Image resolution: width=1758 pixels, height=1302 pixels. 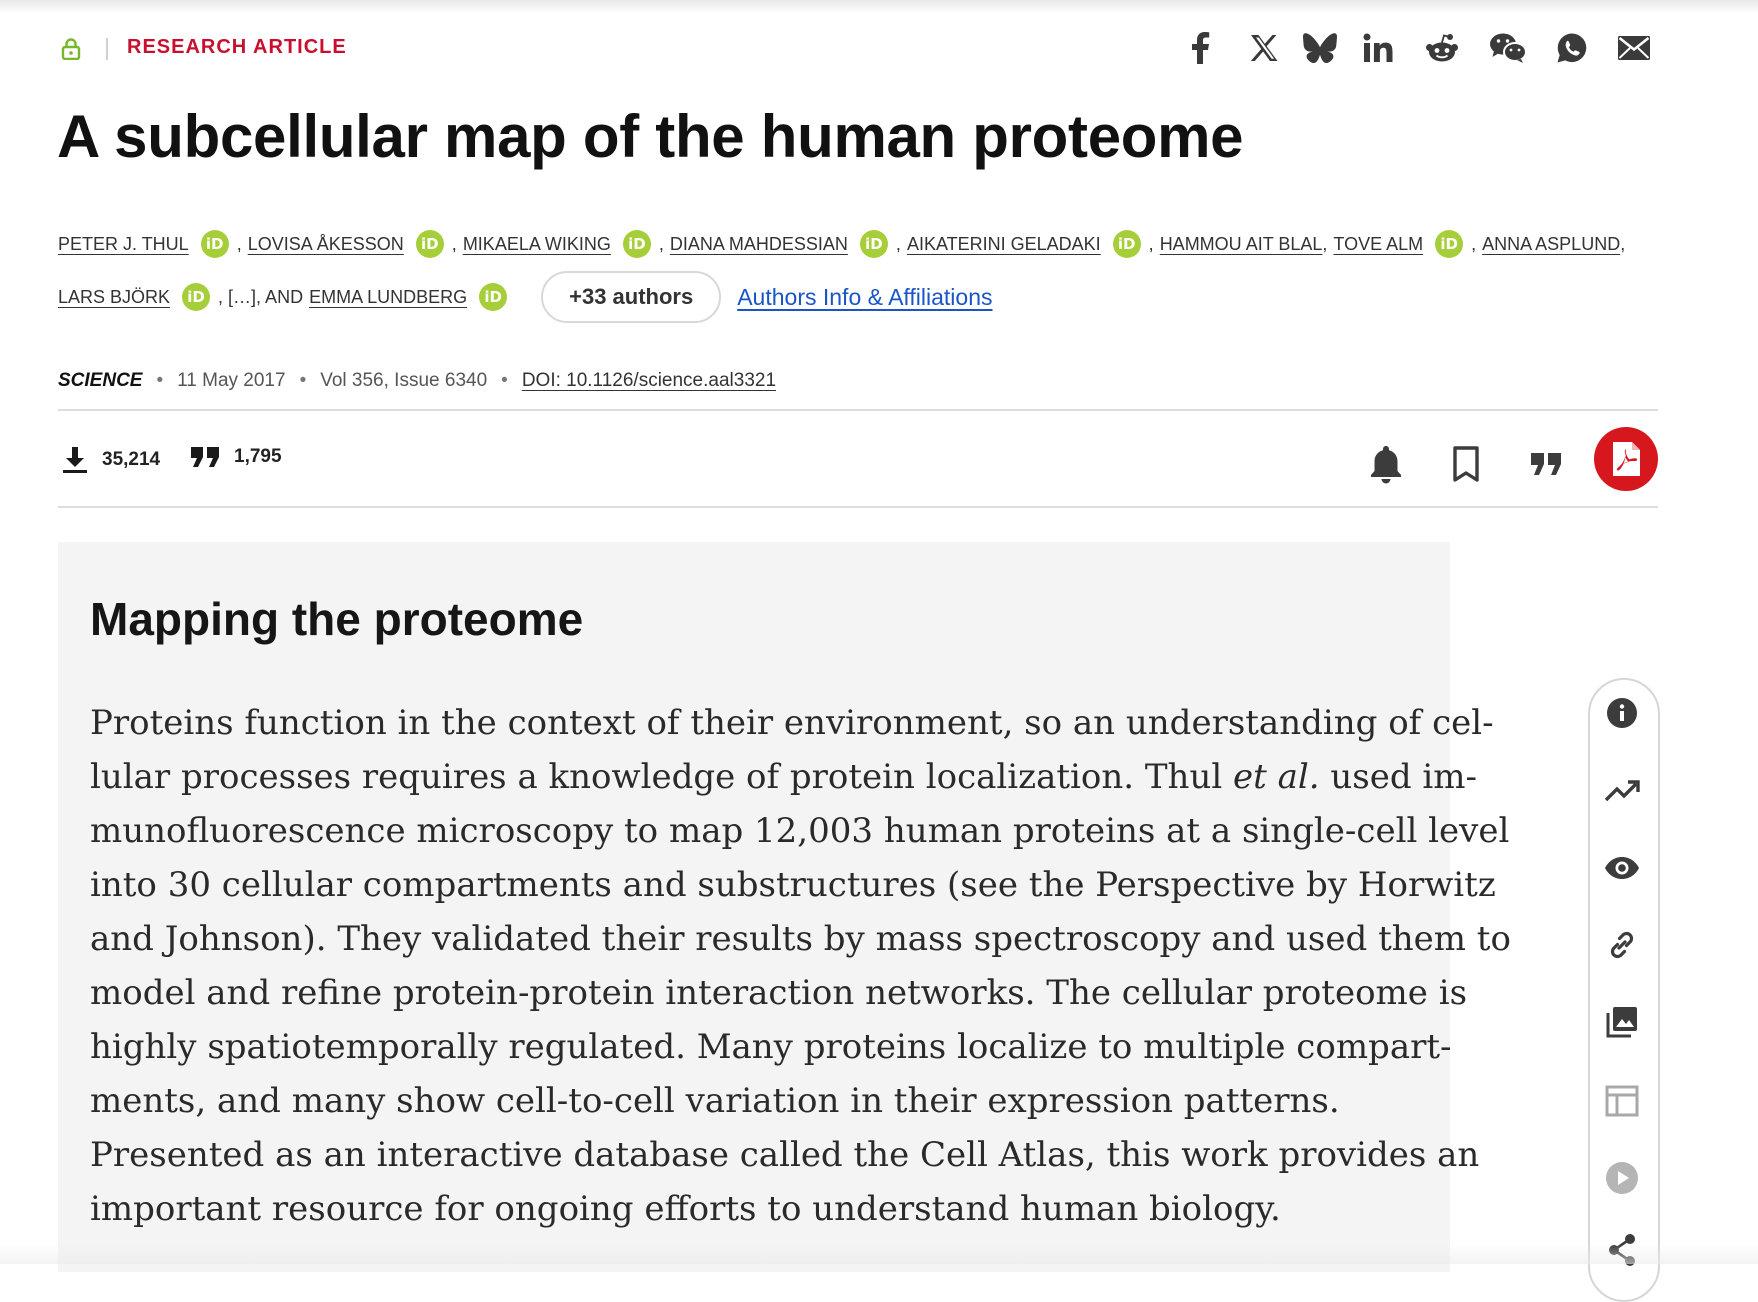 I want to click on publication-date: 11 May 2017, so click(x=231, y=380).